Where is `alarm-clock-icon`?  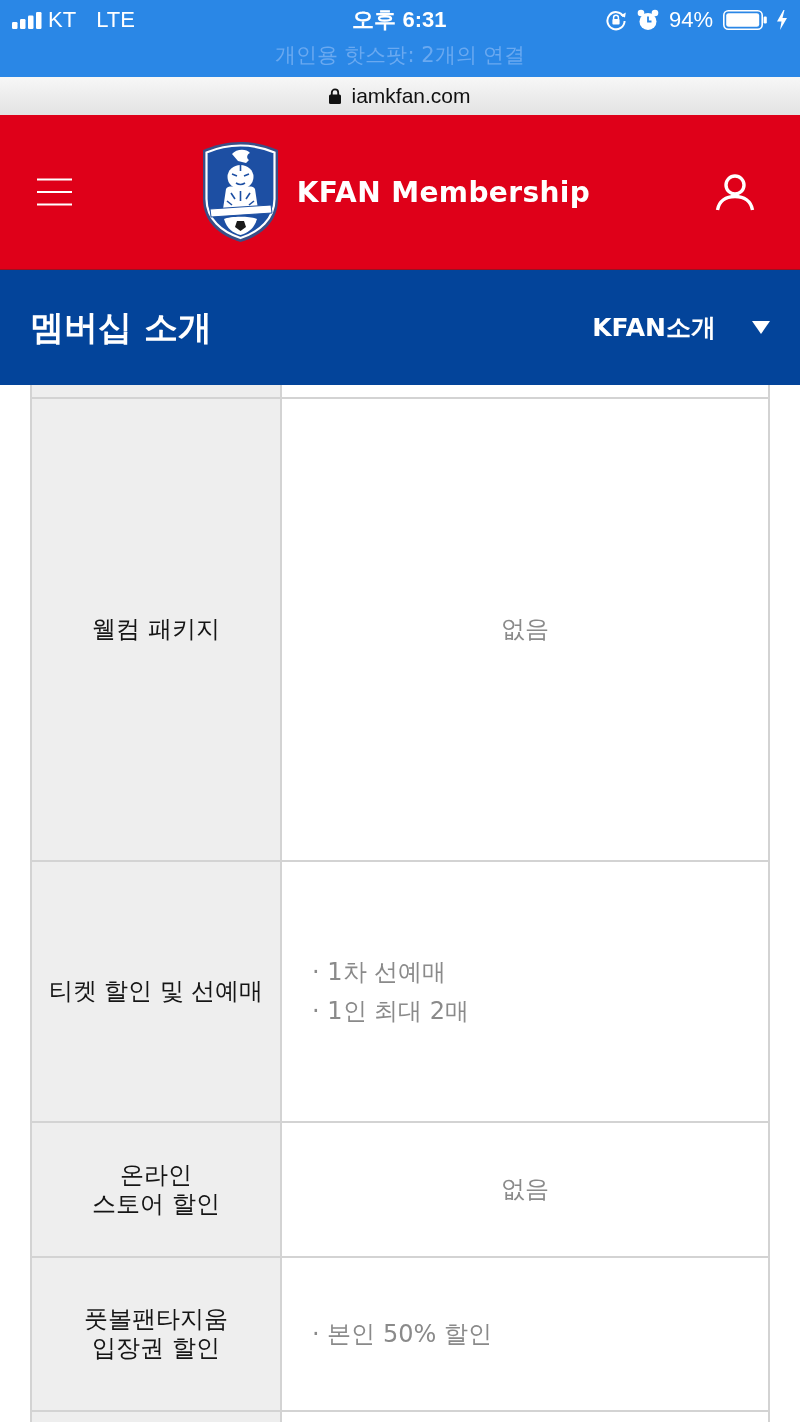 alarm-clock-icon is located at coordinates (647, 20).